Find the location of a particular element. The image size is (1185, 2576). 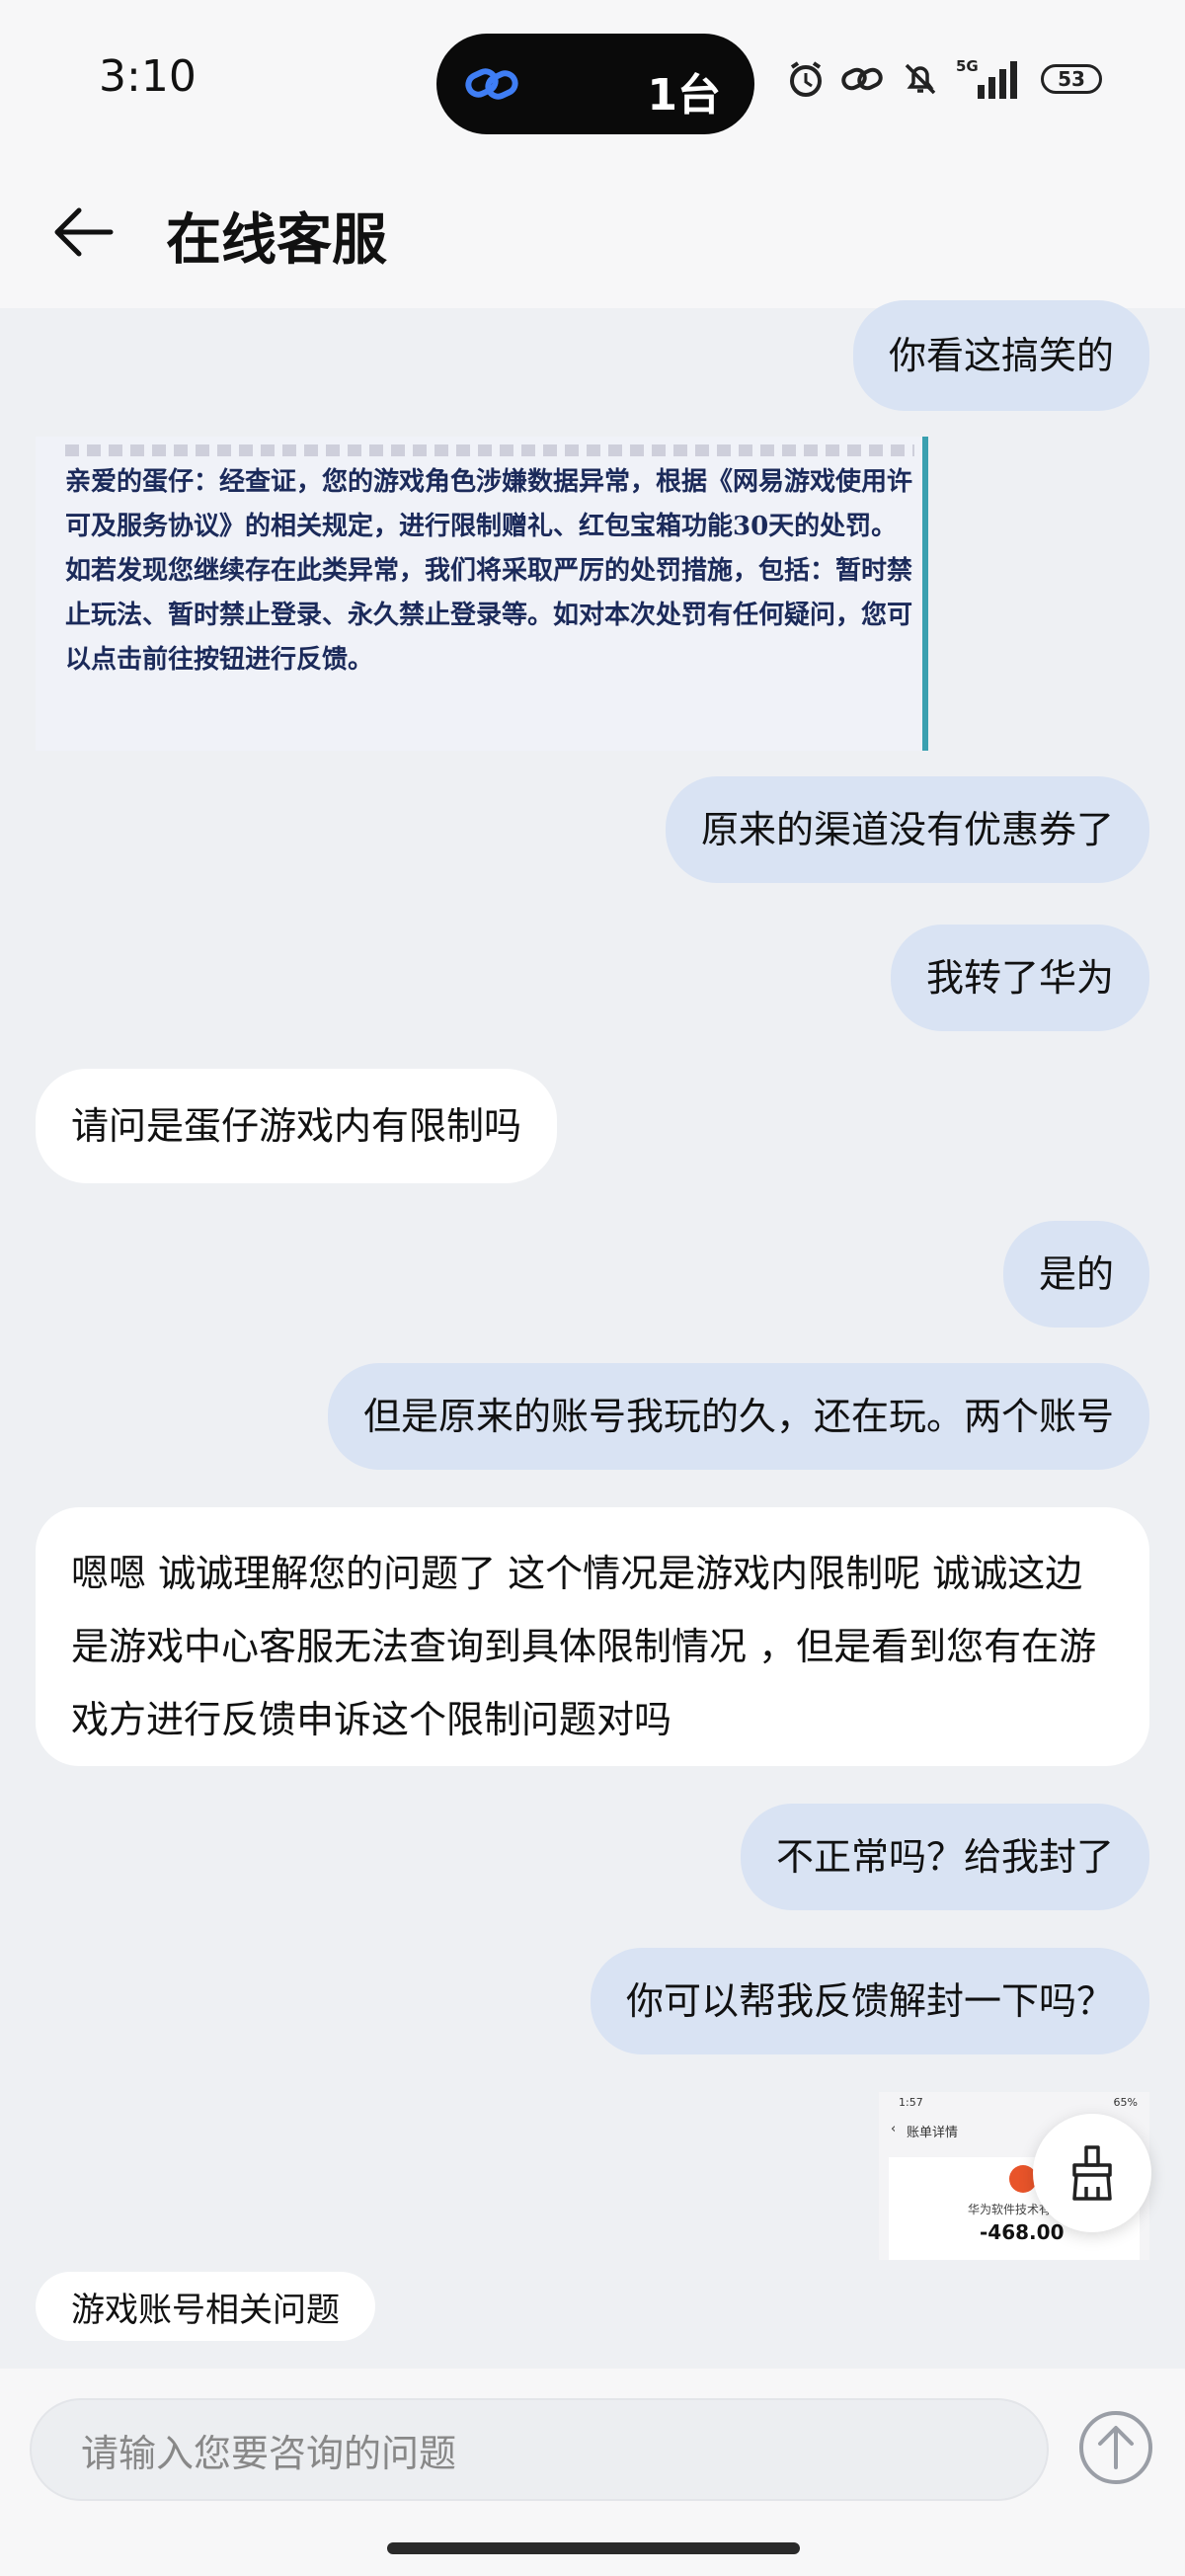

quick-question-chip: 游戏账号相关问题 is located at coordinates (206, 2306).